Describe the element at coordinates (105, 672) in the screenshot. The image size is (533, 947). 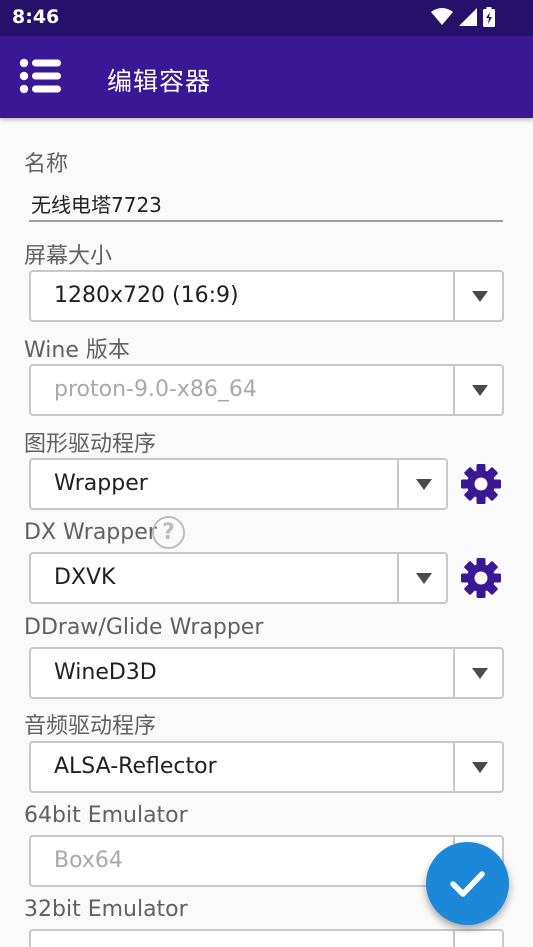
I see `ddraw-wrapper-value: WineD3D` at that location.